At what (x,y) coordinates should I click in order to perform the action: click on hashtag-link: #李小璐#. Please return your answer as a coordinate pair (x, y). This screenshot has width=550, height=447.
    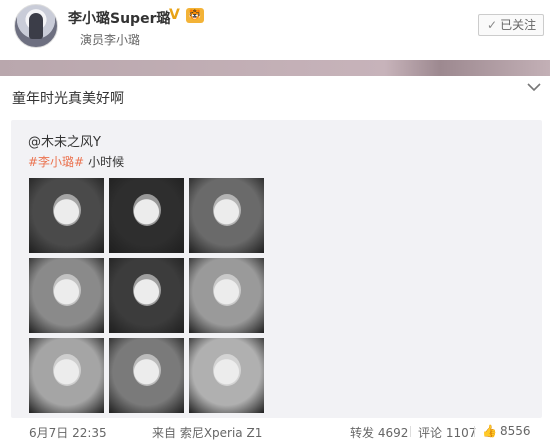
    Looking at the image, I should click on (56, 162).